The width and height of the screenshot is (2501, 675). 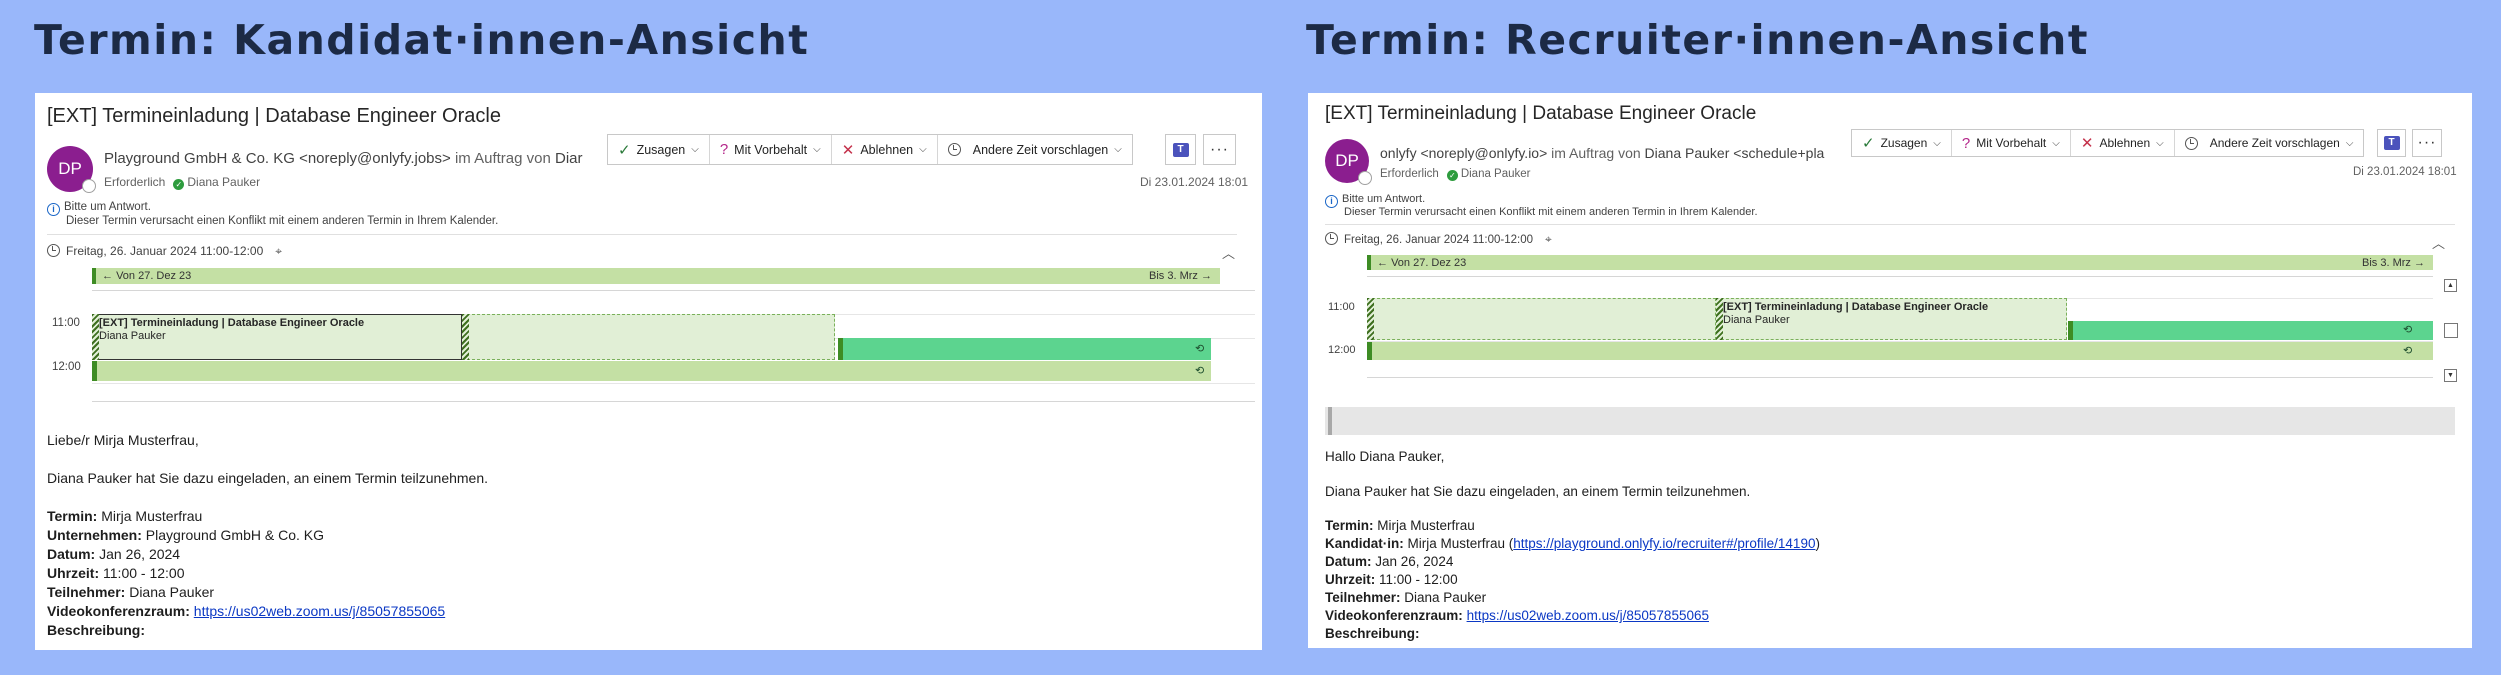 I want to click on scroll-down-button: ▼, so click(x=2450, y=375).